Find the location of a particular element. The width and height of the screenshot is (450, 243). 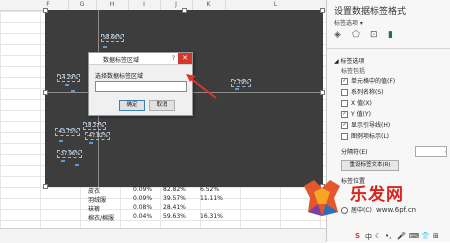

label-contains-heading: 标签包括 is located at coordinates (353, 71).